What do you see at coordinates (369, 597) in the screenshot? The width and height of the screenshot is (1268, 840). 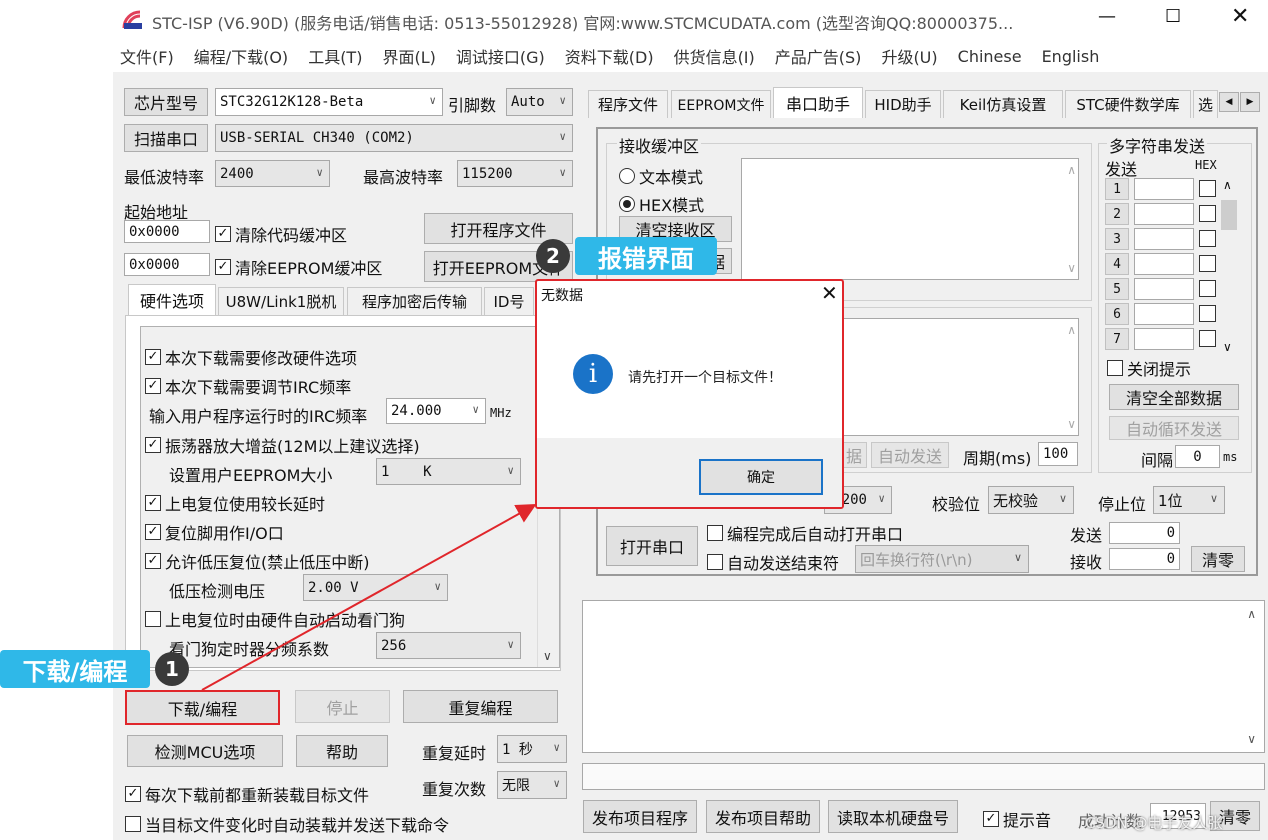 I see `annotation-arrow` at bounding box center [369, 597].